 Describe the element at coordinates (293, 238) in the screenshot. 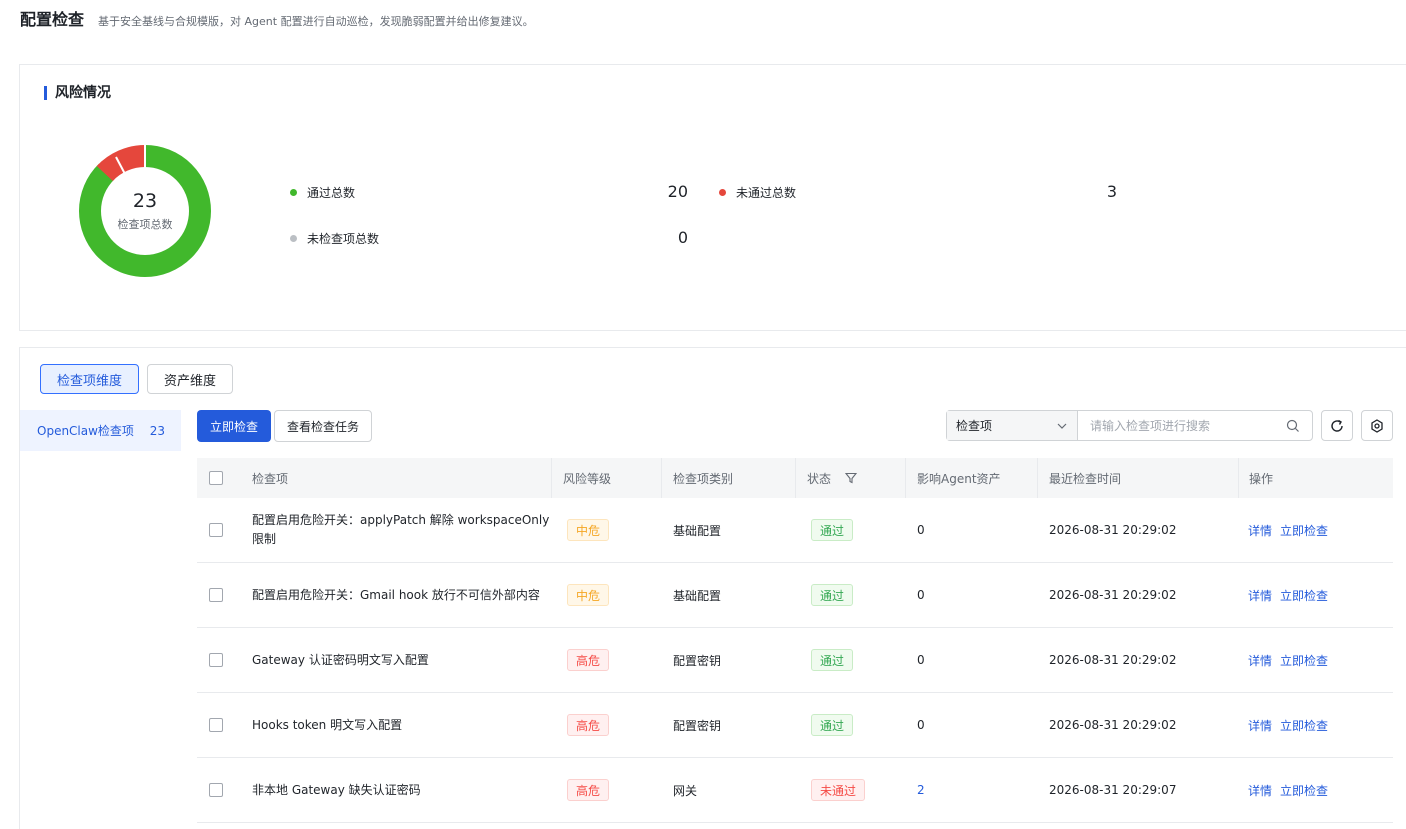

I see `unchecked-dot-icon` at that location.